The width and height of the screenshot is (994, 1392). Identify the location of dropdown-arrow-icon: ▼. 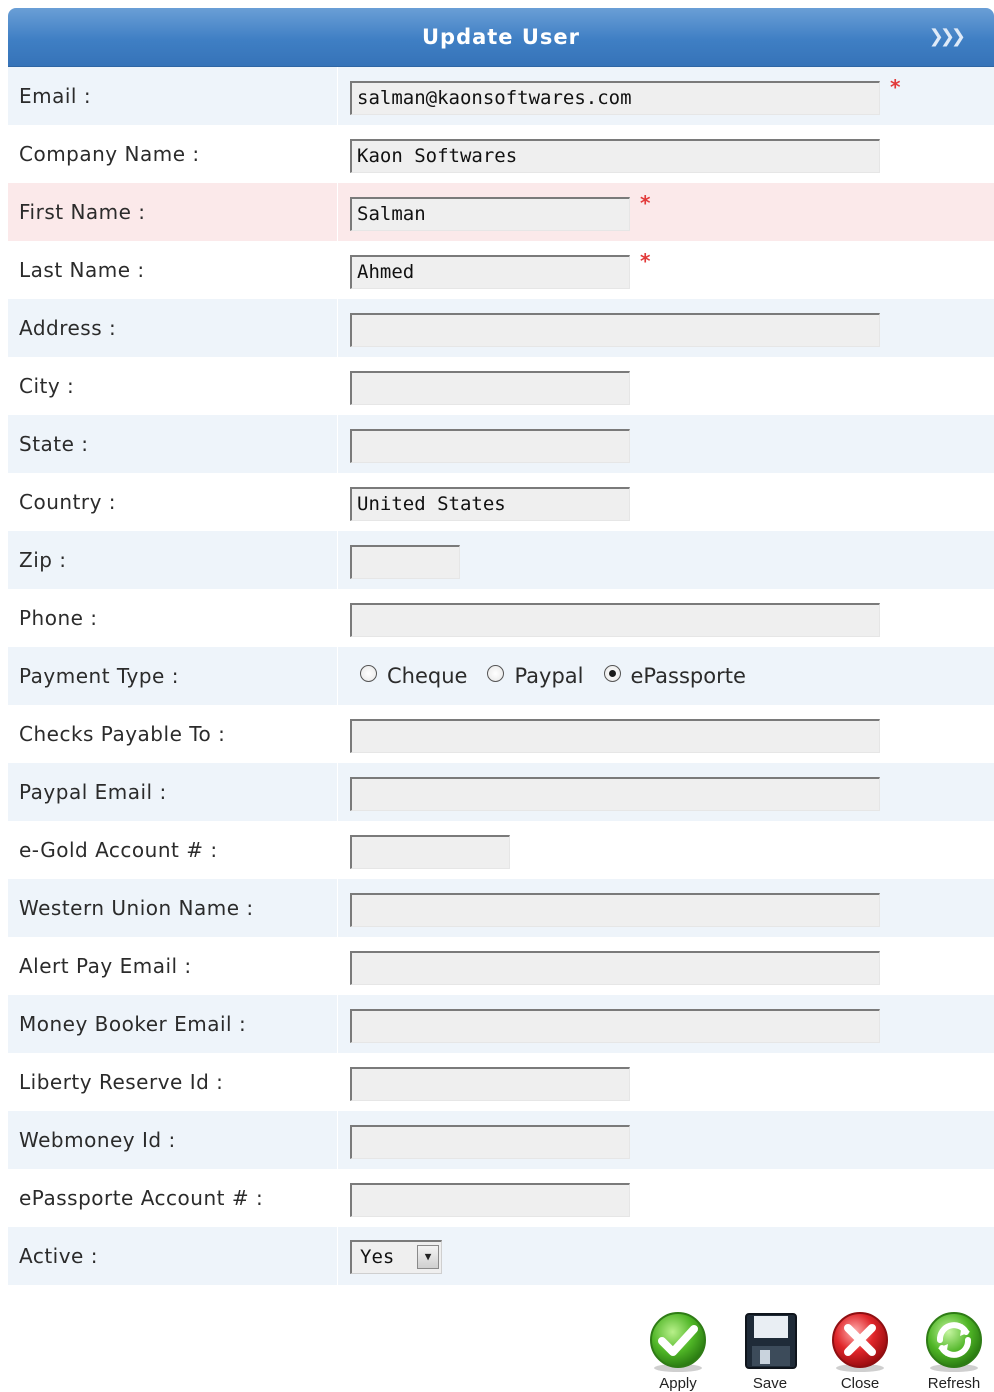
(428, 1257).